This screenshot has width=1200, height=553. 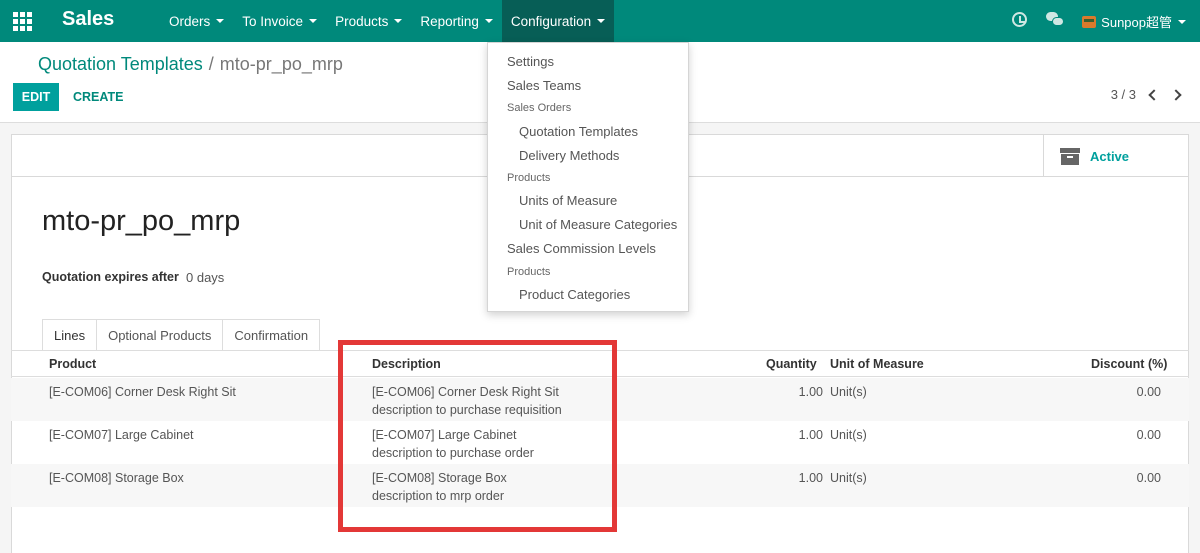 What do you see at coordinates (449, 21) in the screenshot?
I see `menu-reporting-label: Reporting` at bounding box center [449, 21].